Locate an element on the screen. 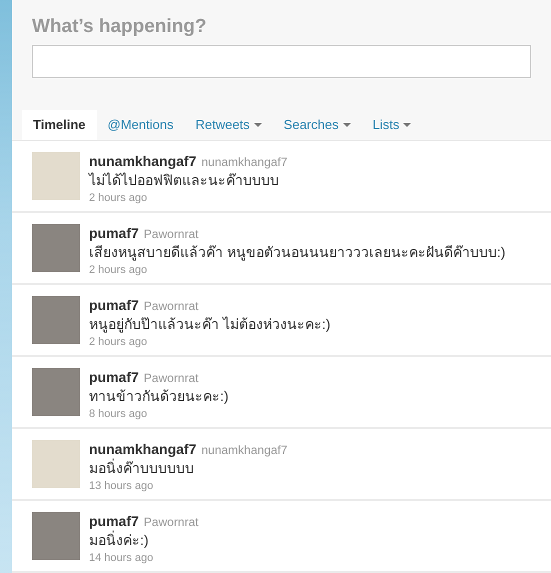 This screenshot has width=551, height=573. tweet-text: เสียงหนูสบายดีแล้วค๊า หนูขอตัวนอนนนยาวววเลยนะคะฝันดีค๊าบบบ:) is located at coordinates (297, 252).